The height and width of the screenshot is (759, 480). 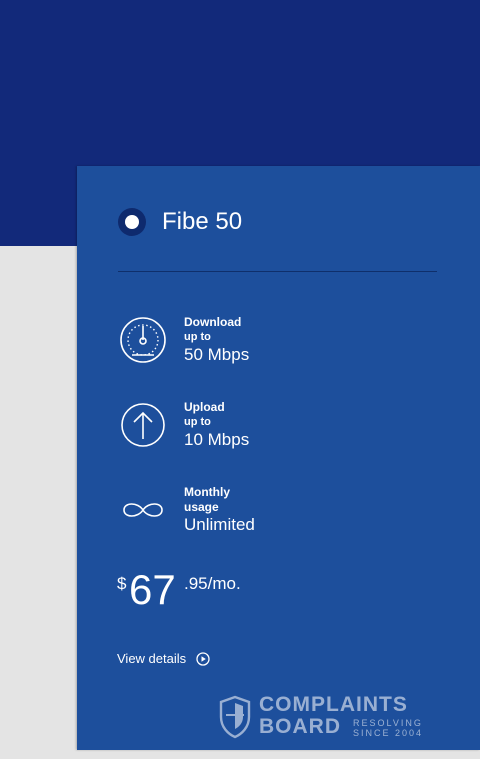 What do you see at coordinates (143, 340) in the screenshot?
I see `speedometer-icon` at bounding box center [143, 340].